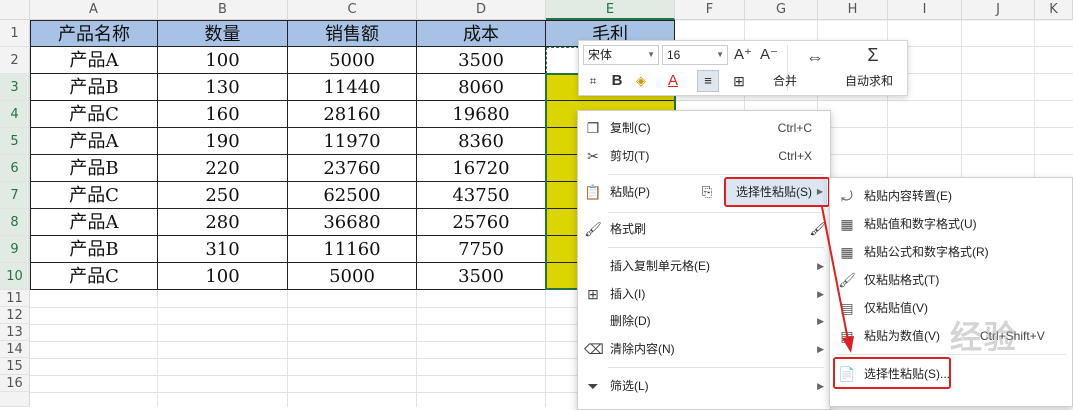 The image size is (1073, 410). What do you see at coordinates (837, 279) in the screenshot?
I see `annotation-arrow` at bounding box center [837, 279].